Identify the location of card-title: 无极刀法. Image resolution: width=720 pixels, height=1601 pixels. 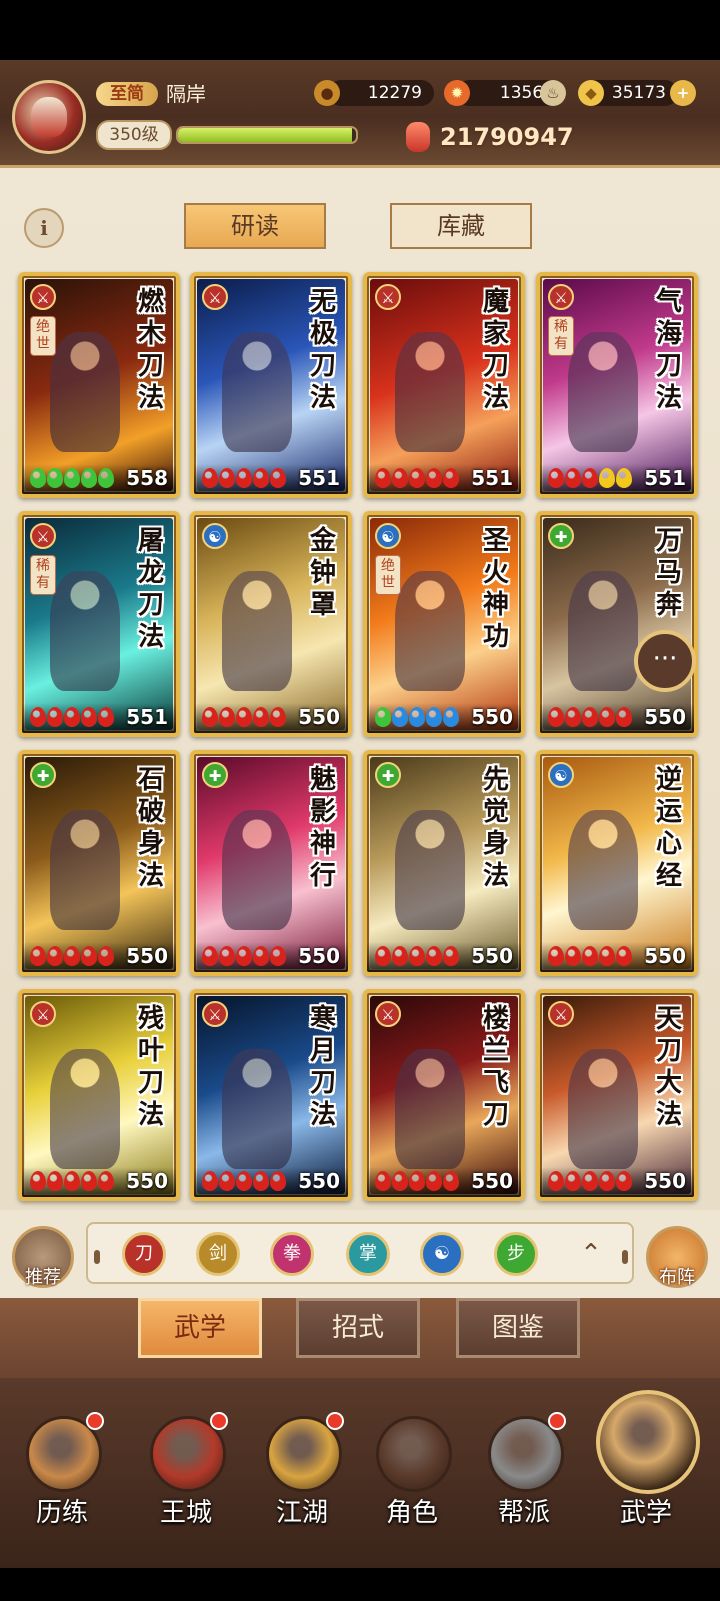
(322, 350).